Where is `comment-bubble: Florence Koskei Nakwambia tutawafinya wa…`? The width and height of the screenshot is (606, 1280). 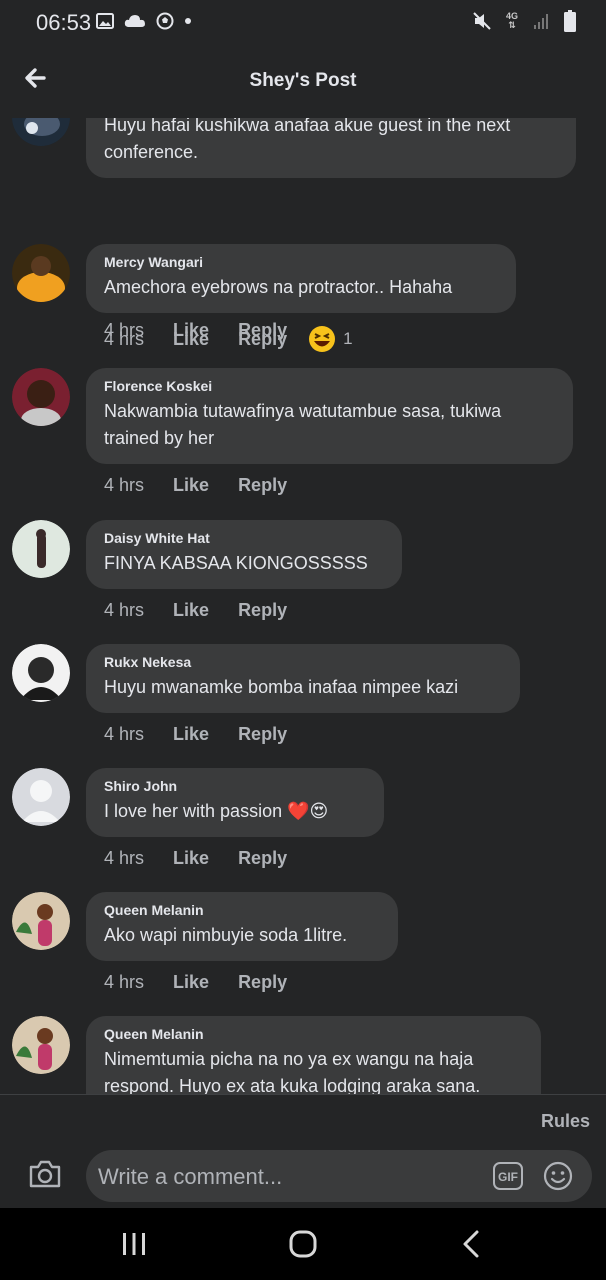 comment-bubble: Florence Koskei Nakwambia tutawafinya wa… is located at coordinates (329, 416).